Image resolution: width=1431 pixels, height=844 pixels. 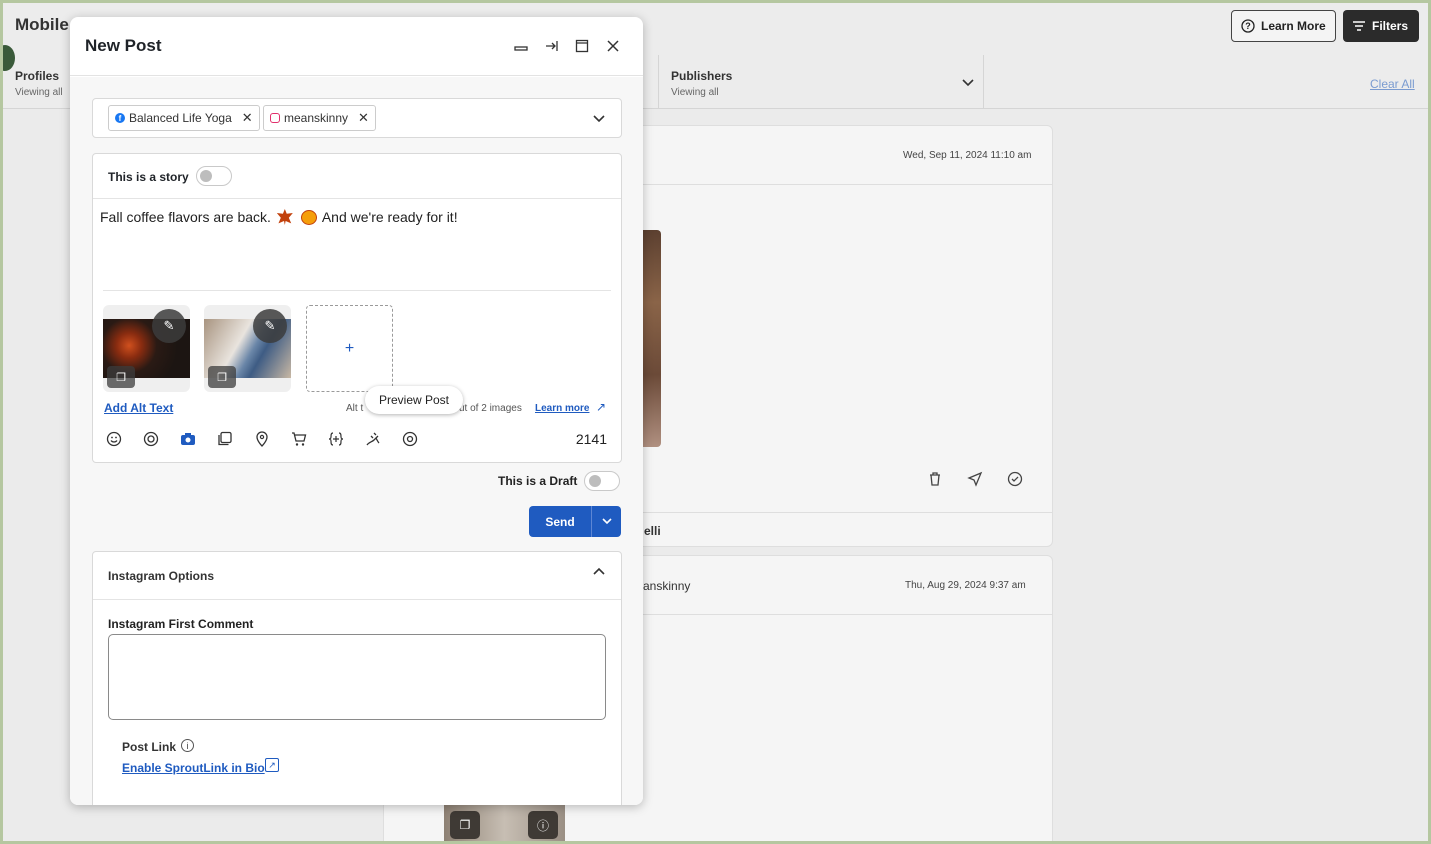 I want to click on clear-all-link: Clear All, so click(x=1392, y=84).